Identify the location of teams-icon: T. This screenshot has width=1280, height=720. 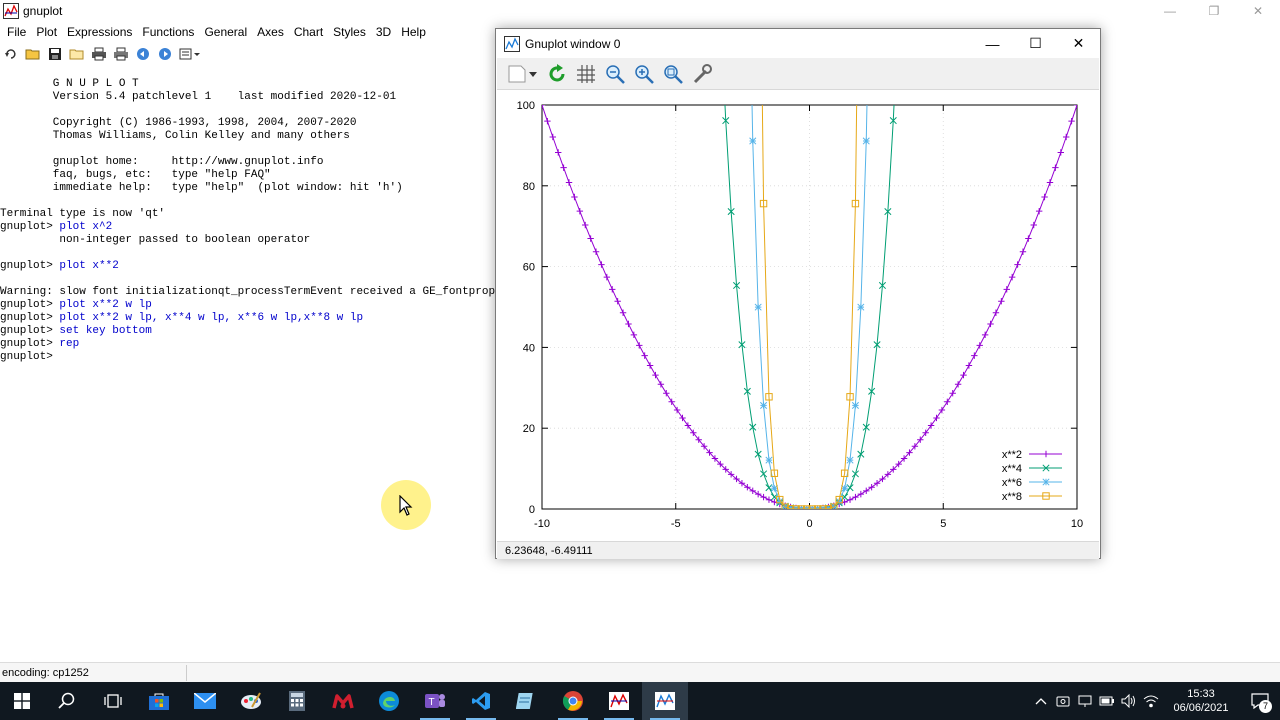
(435, 701).